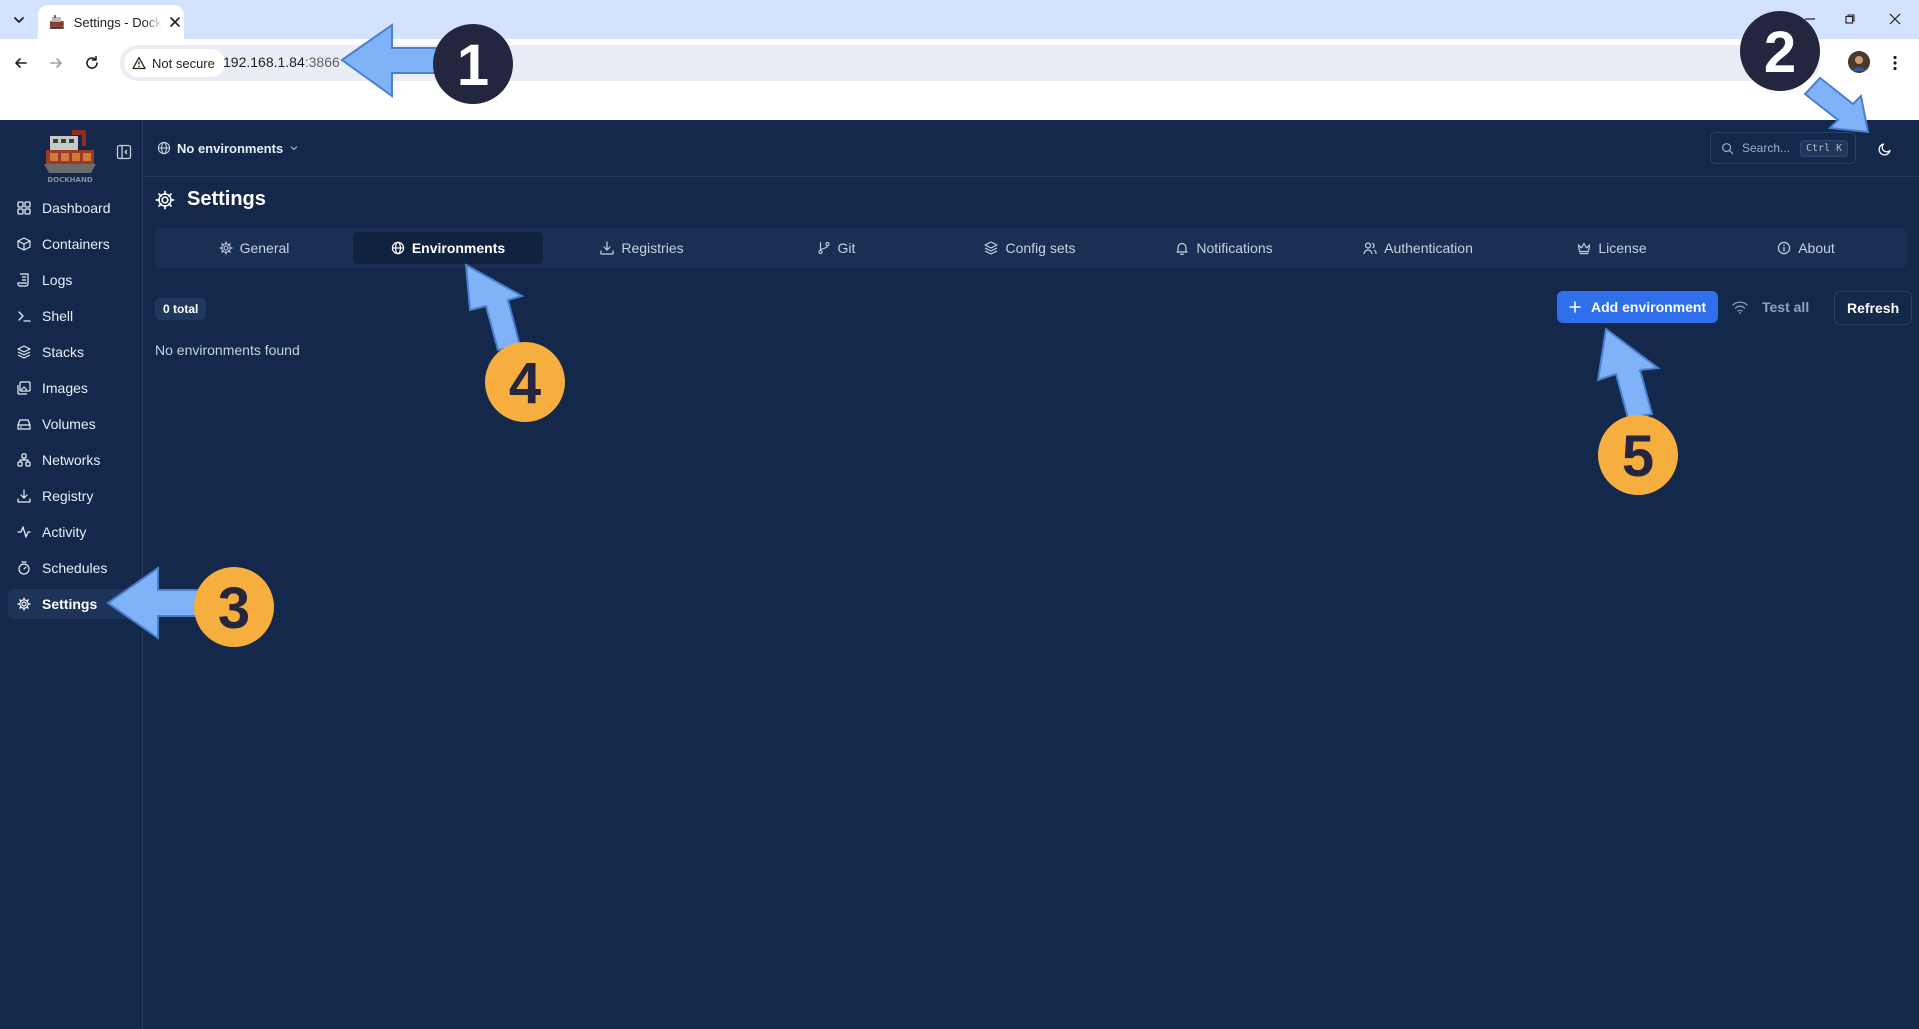 This screenshot has width=1919, height=1029. Describe the element at coordinates (24, 208) in the screenshot. I see `grid-icon` at that location.